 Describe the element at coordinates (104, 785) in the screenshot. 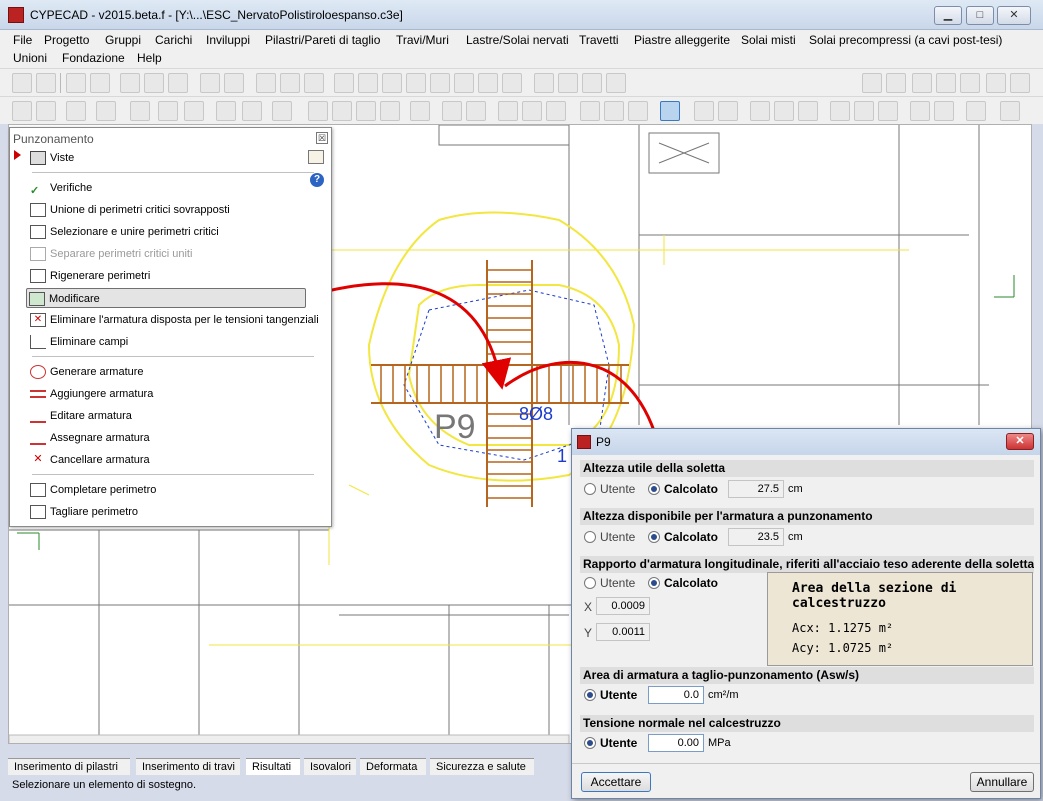

I see `status-bar: Selezionare un elemento di sostegno.` at that location.